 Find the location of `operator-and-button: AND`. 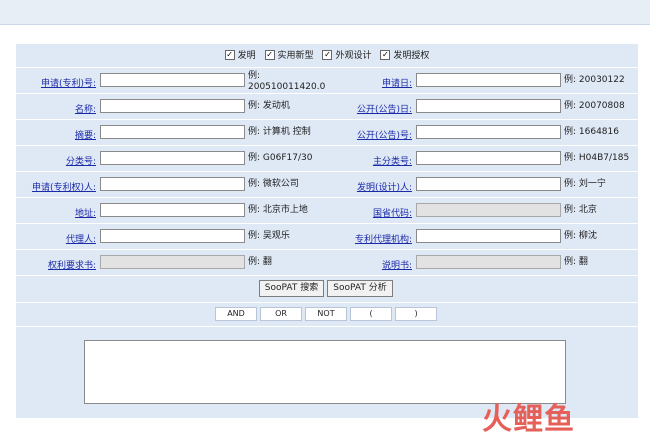

operator-and-button: AND is located at coordinates (236, 314).